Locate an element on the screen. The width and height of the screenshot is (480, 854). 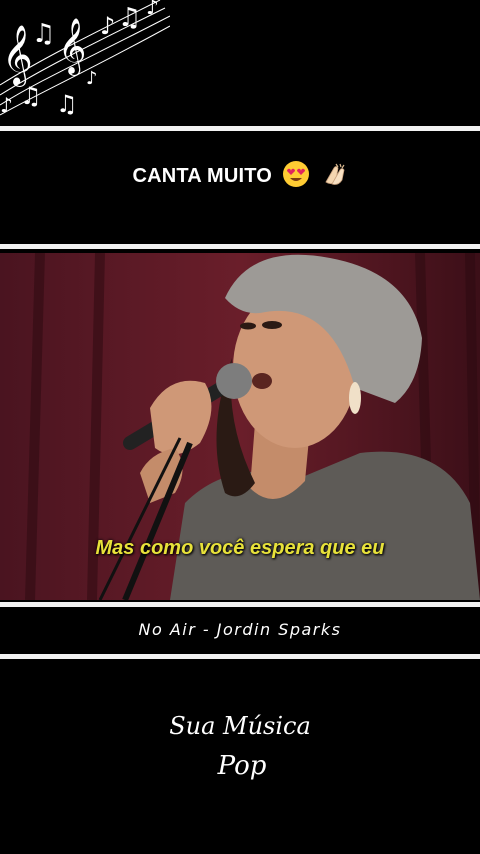
video-subtitle: Mas como você espera que eu is located at coordinates (240, 548).